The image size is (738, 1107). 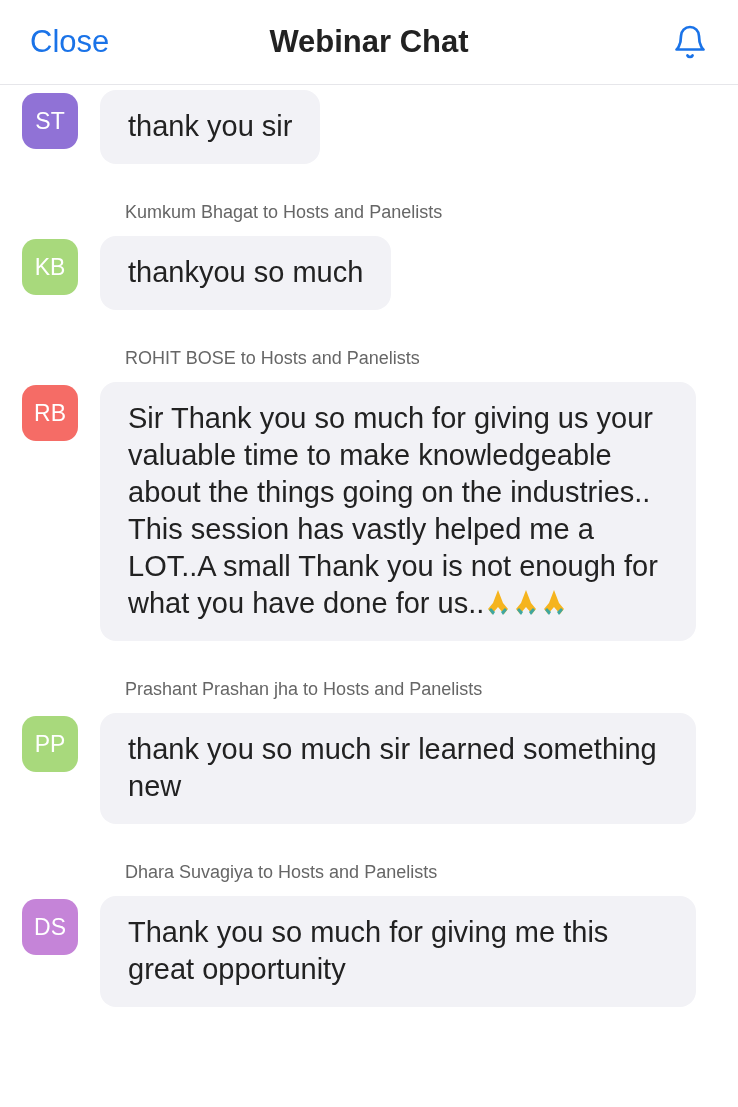 I want to click on sender-label: Kumkum Bhagat to Hosts and Panelists, so click(x=284, y=212).